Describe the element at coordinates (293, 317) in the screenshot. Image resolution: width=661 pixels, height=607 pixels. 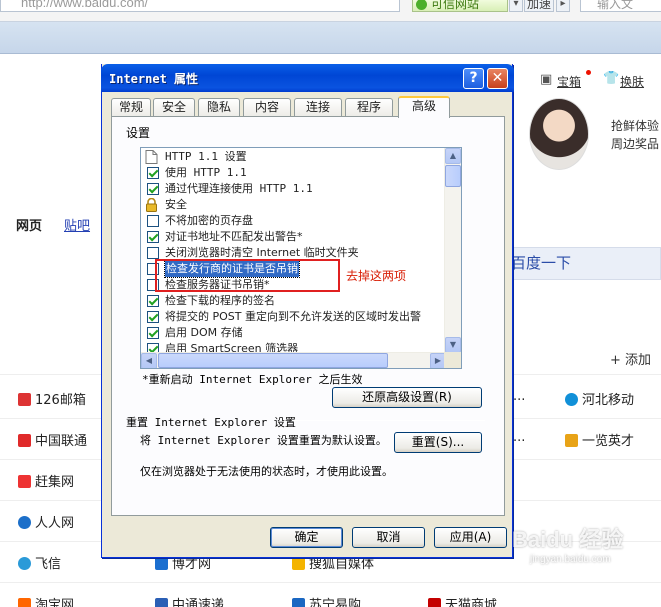
I see `list-item: 将提交的 POST 重定向到不允许发送的区域时发出警` at that location.